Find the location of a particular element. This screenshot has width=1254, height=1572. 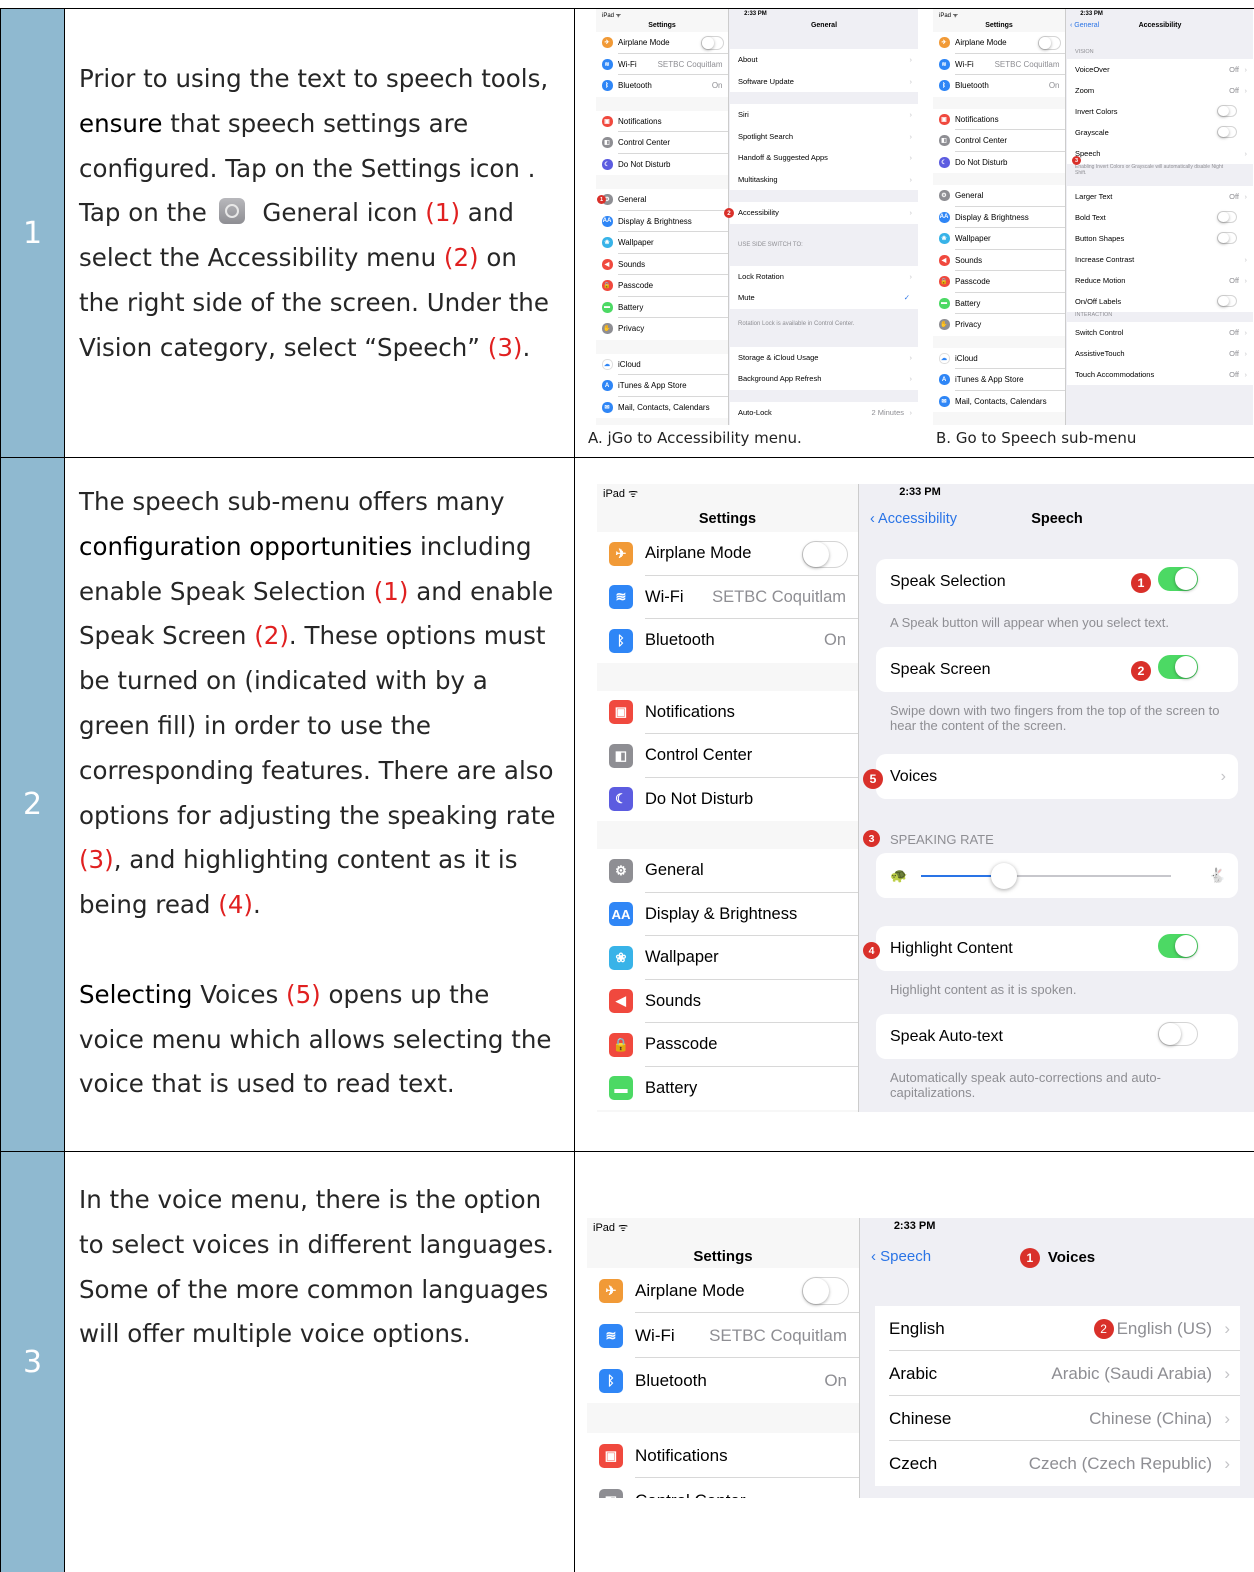

speak-screen-row: Speak Screen is located at coordinates (1057, 669).